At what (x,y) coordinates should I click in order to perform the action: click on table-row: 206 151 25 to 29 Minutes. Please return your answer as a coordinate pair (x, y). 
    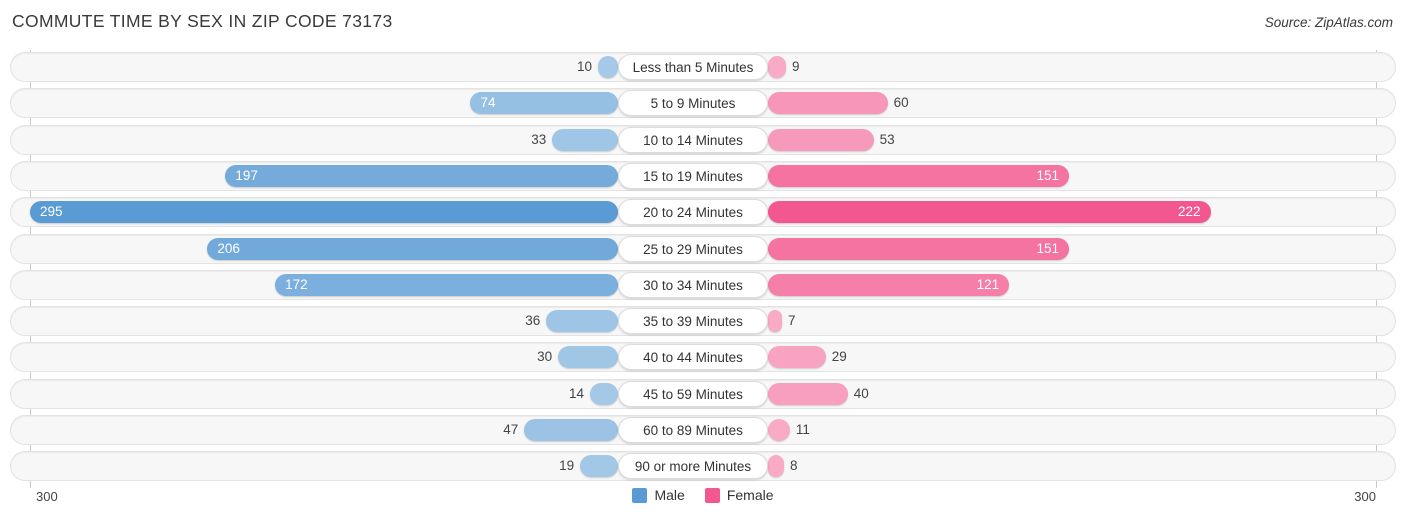
    Looking at the image, I should click on (703, 248).